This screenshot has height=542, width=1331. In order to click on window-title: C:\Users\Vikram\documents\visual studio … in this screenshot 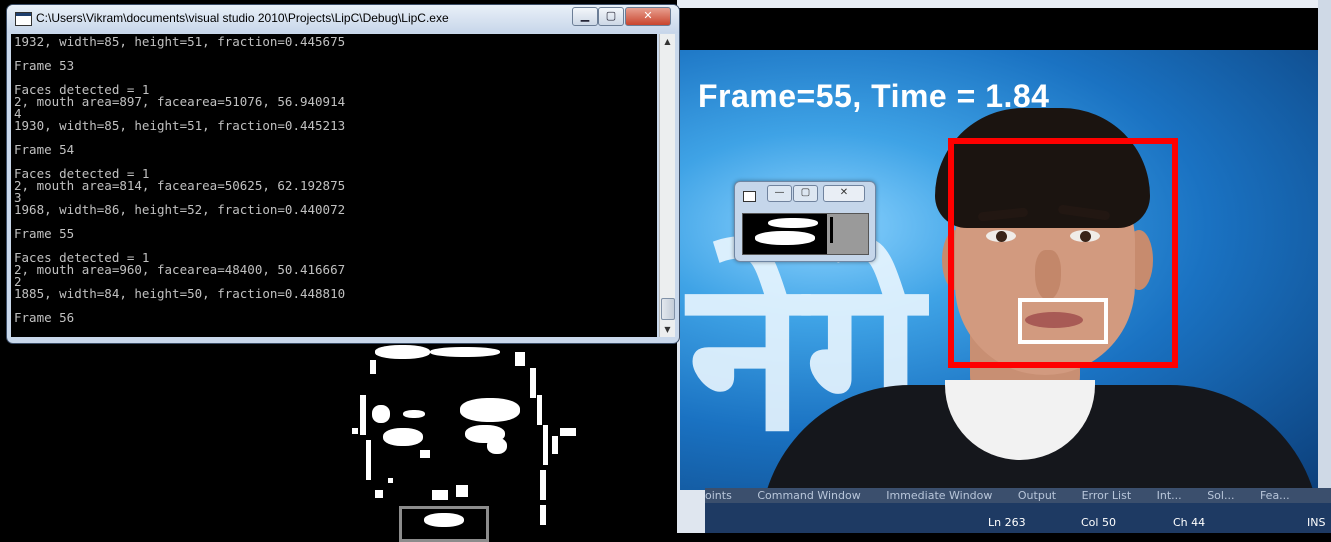, I will do `click(242, 18)`.